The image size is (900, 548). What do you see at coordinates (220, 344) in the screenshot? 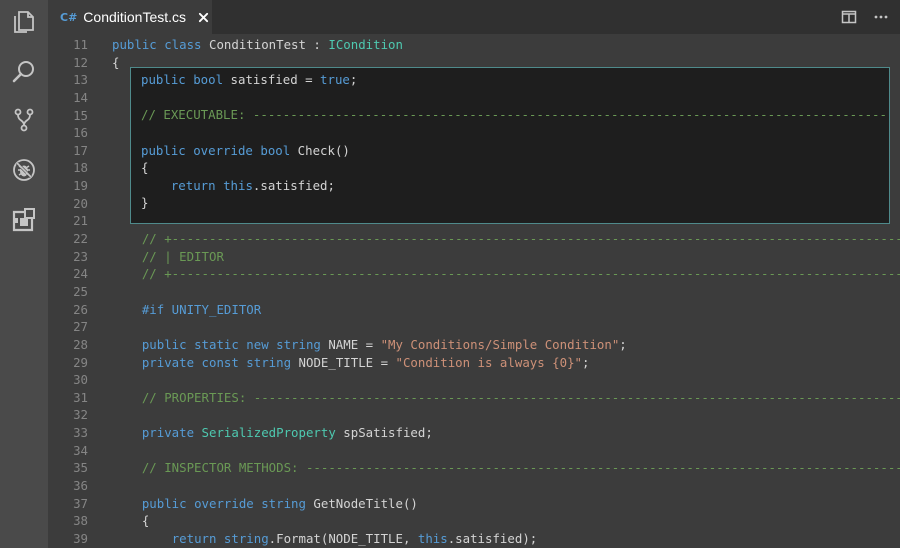
I see `code-token: static` at bounding box center [220, 344].